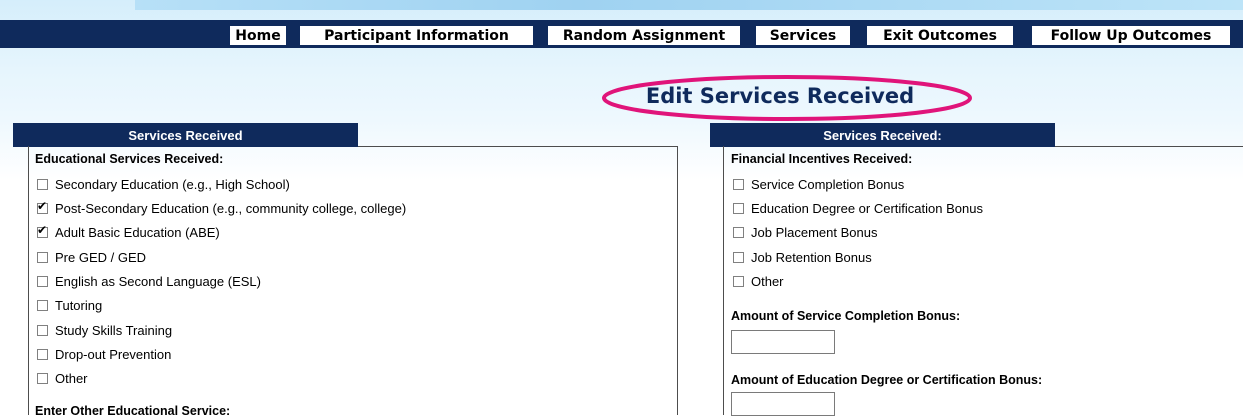 The width and height of the screenshot is (1243, 418). I want to click on nav-home: Home, so click(258, 35).